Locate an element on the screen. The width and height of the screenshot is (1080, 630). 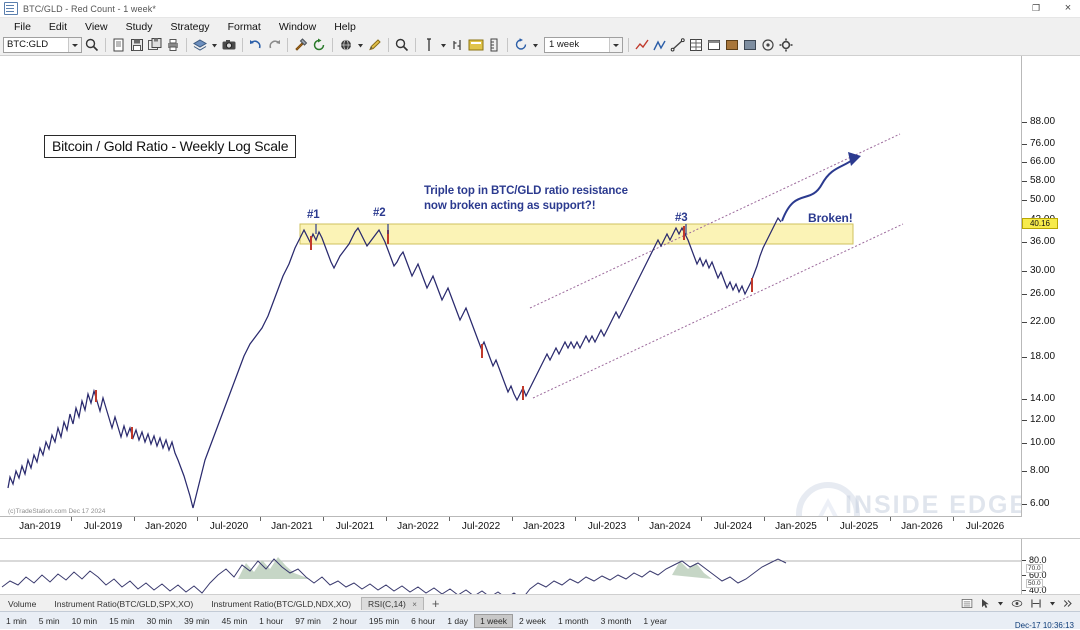
new-document-icon is located at coordinates (119, 45).